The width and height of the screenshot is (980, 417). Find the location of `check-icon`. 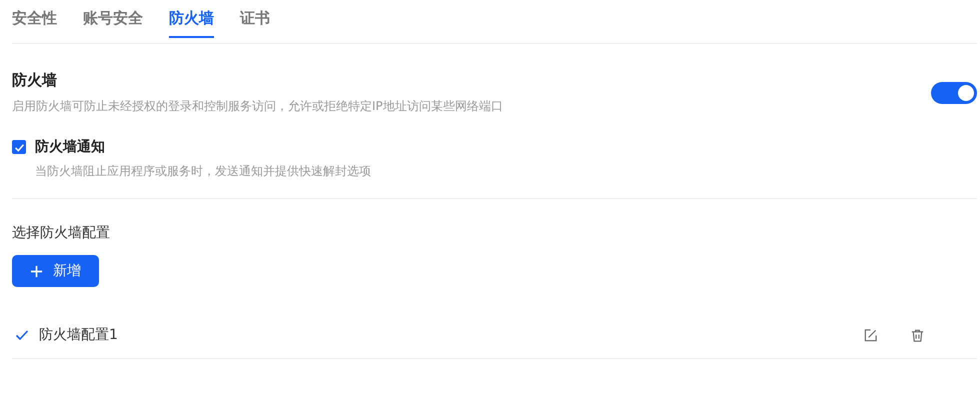

check-icon is located at coordinates (22, 335).